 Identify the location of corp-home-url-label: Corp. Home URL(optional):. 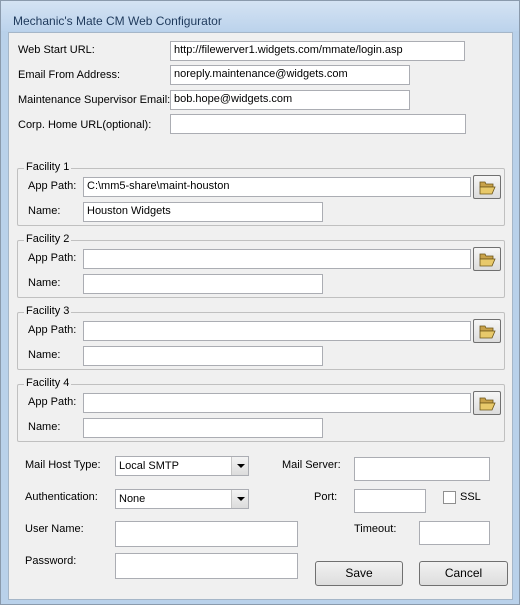
(85, 125).